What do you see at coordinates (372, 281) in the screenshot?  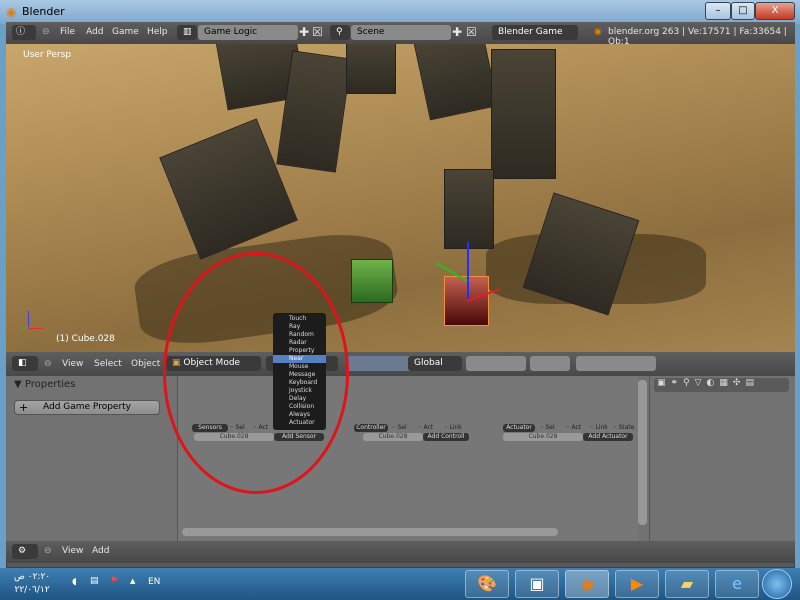 I see `green-cube` at bounding box center [372, 281].